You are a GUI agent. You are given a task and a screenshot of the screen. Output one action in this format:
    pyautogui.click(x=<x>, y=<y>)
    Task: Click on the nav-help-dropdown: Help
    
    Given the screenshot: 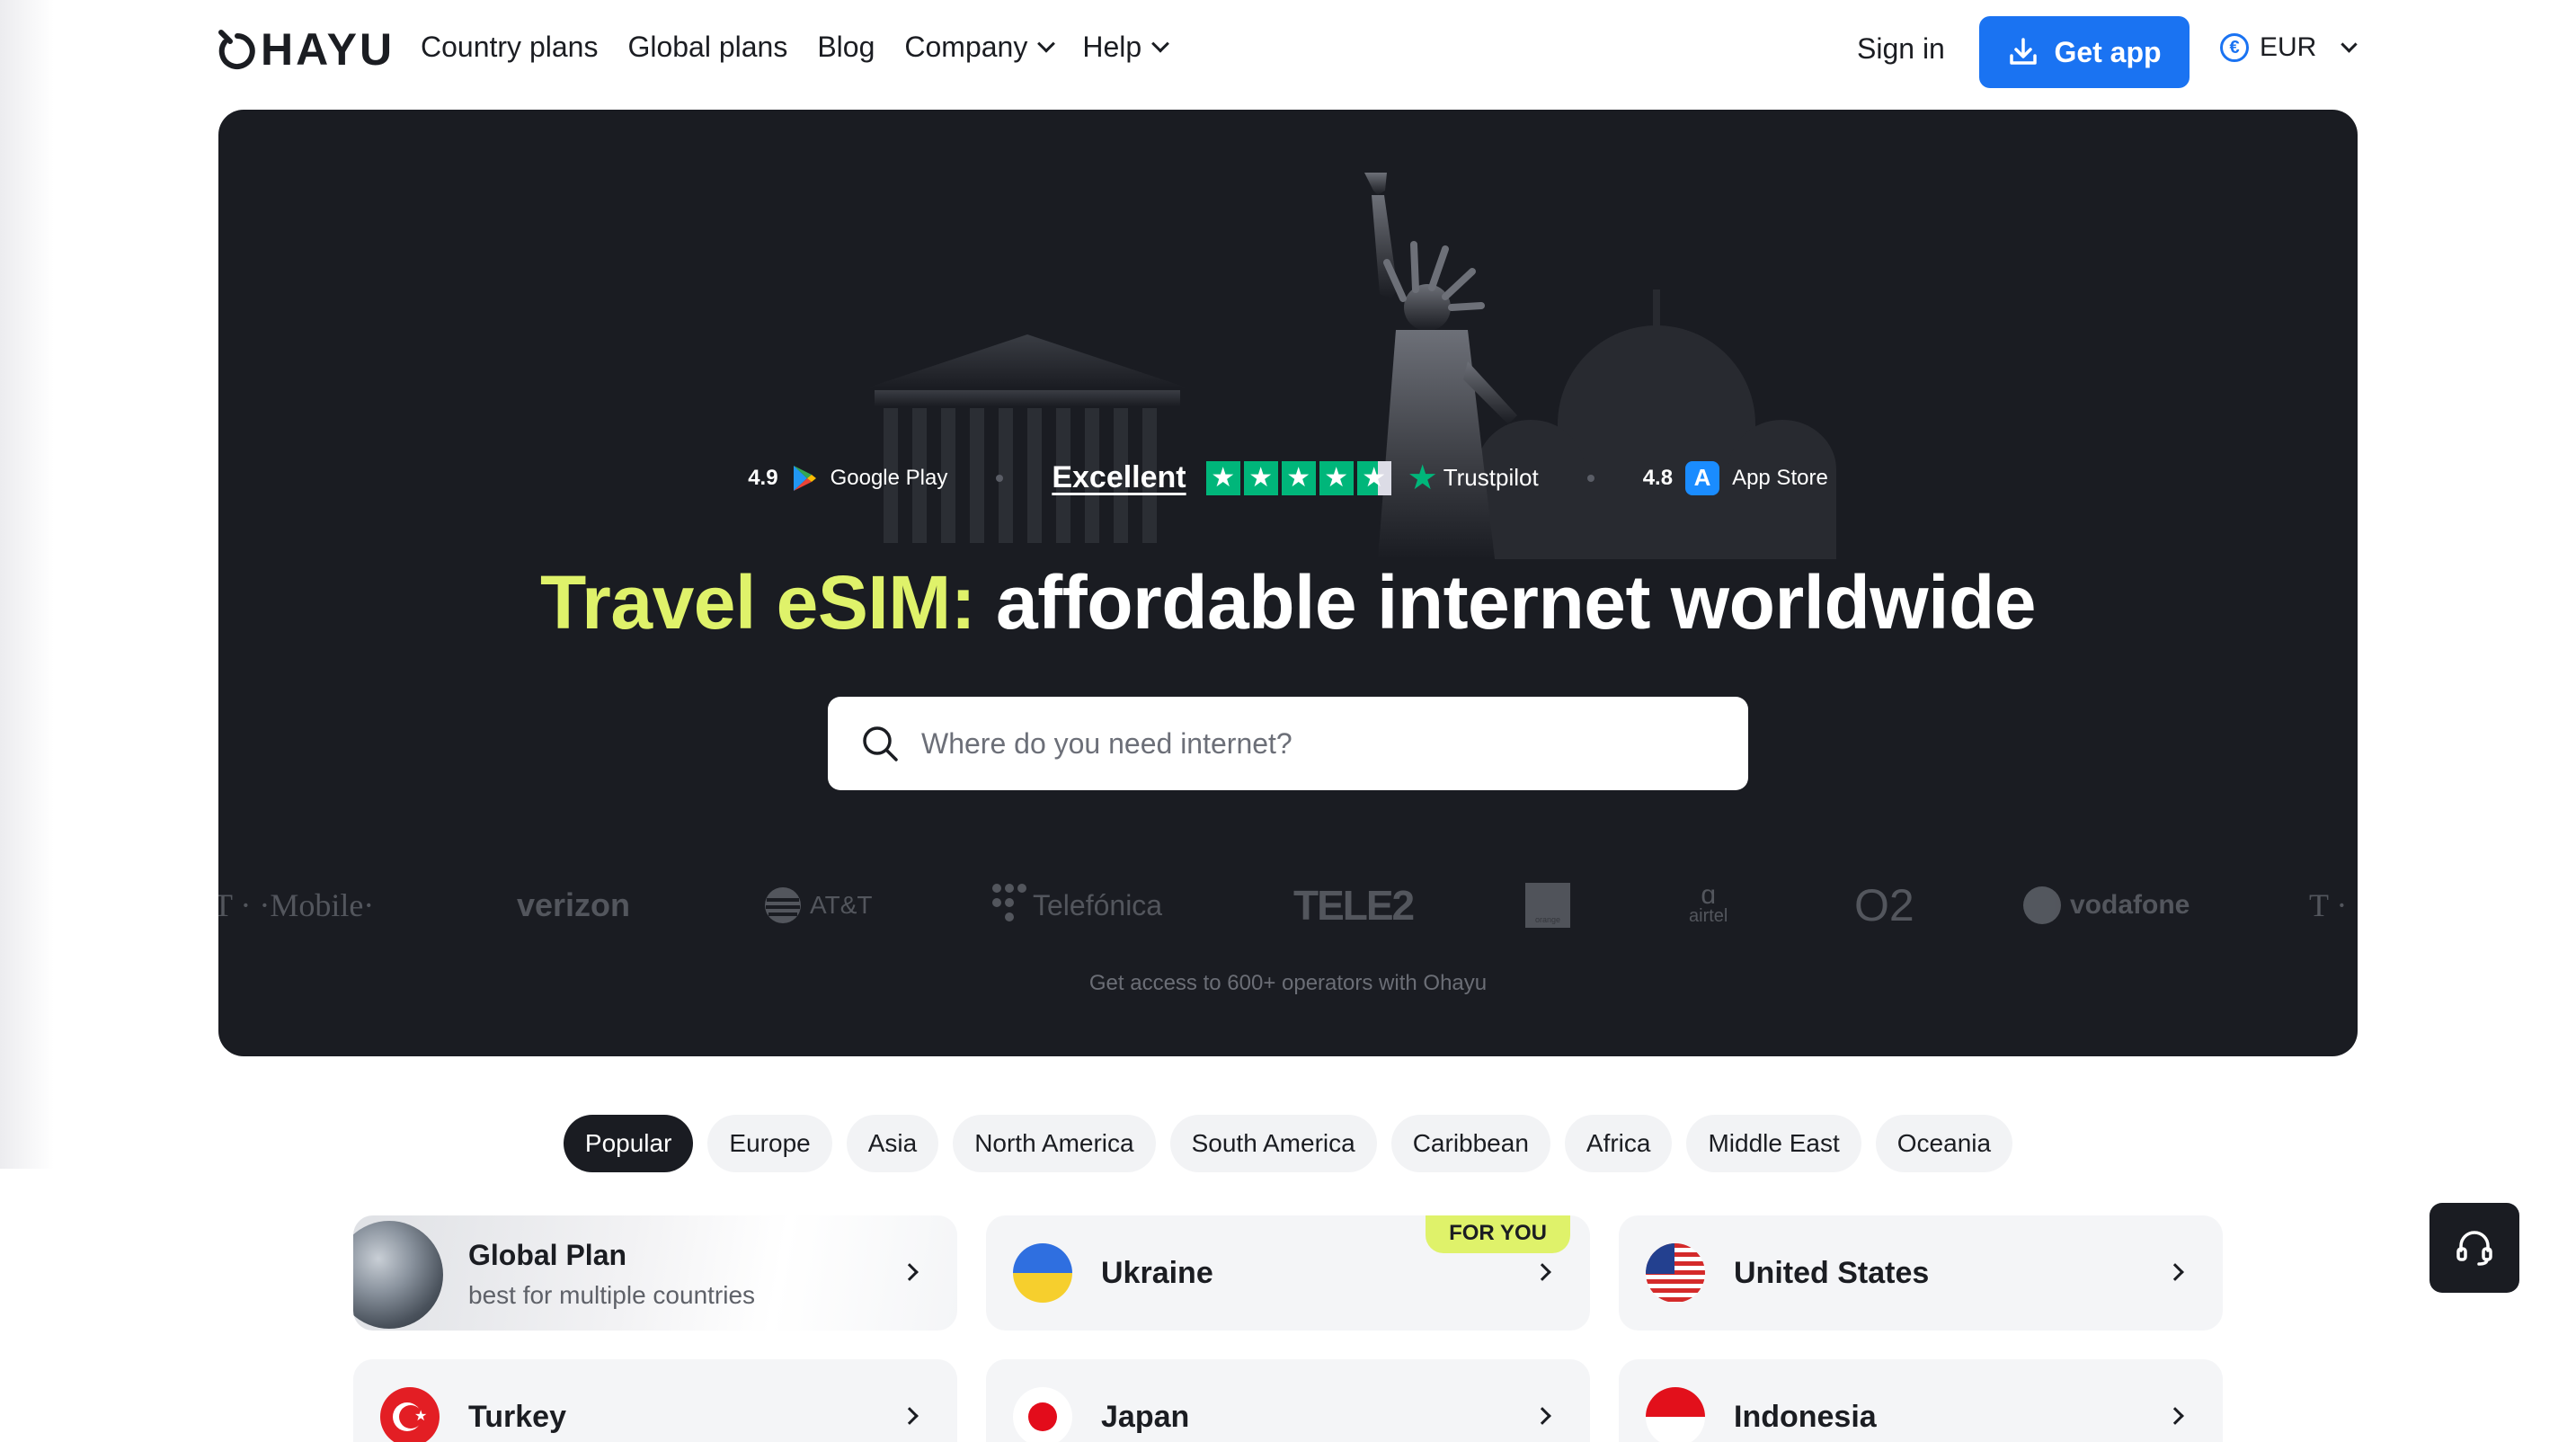 What is the action you would take?
    pyautogui.click(x=1126, y=47)
    